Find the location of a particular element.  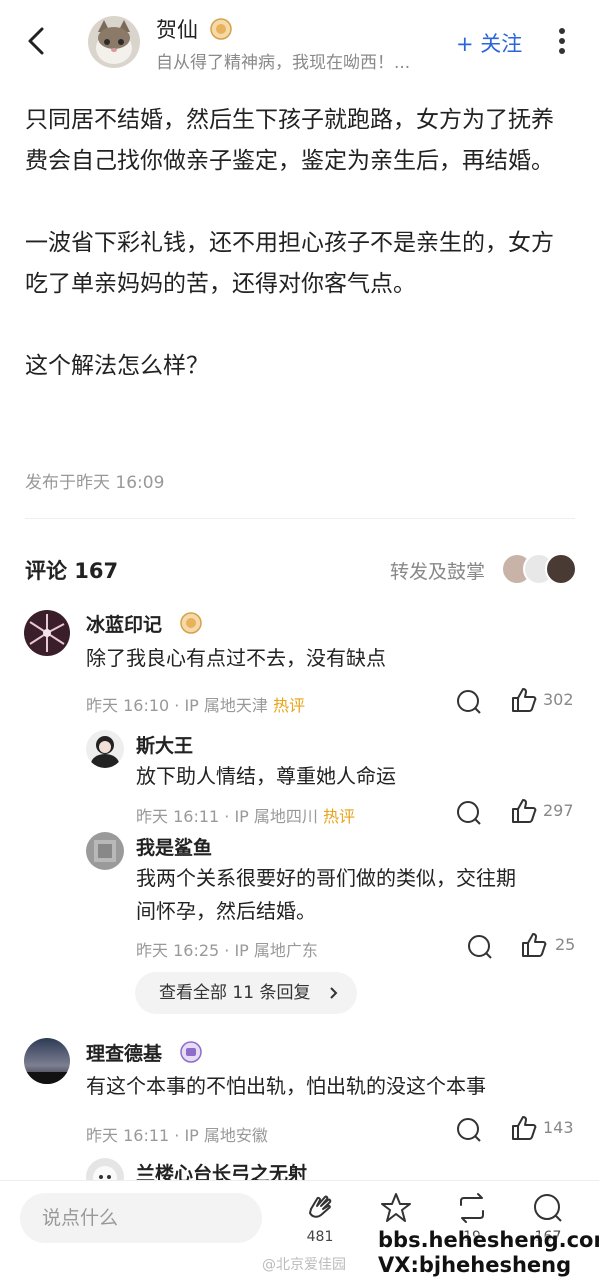

post-timestamp: 发布于昨天 16:09 is located at coordinates (95, 483).